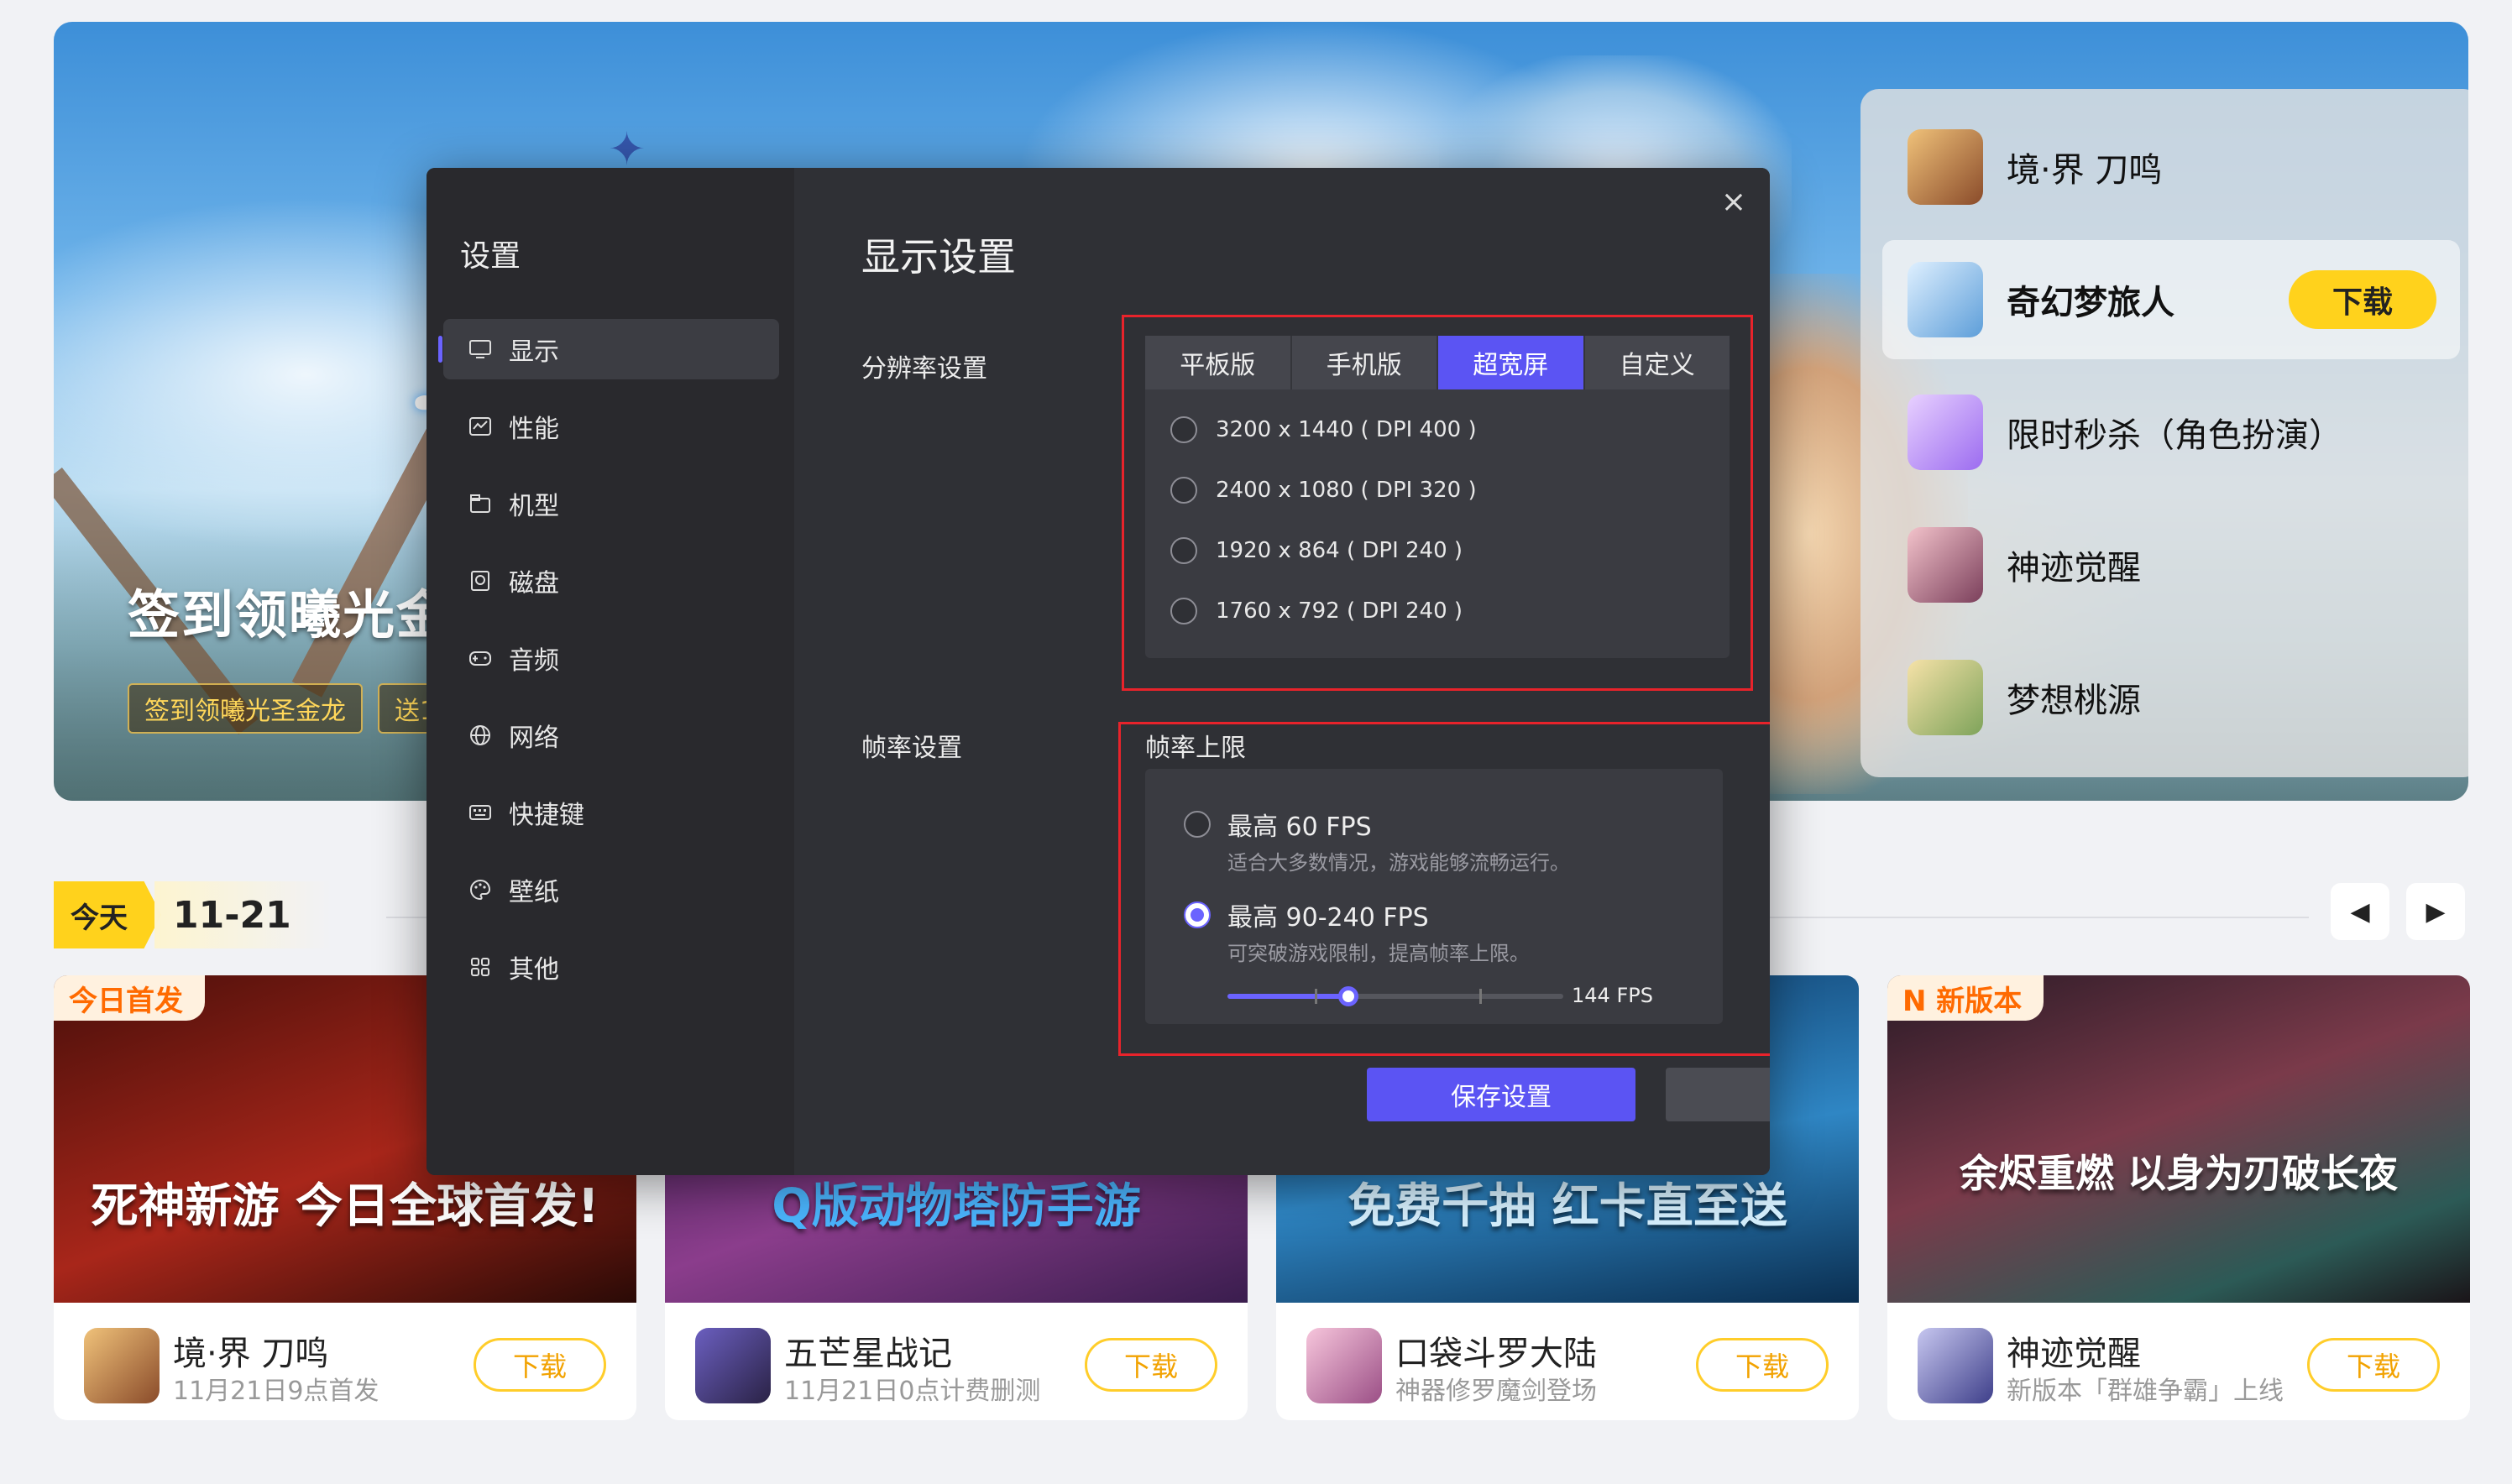 Image resolution: width=2512 pixels, height=1484 pixels. I want to click on sidebar-item-disk: 磁盘, so click(611, 581).